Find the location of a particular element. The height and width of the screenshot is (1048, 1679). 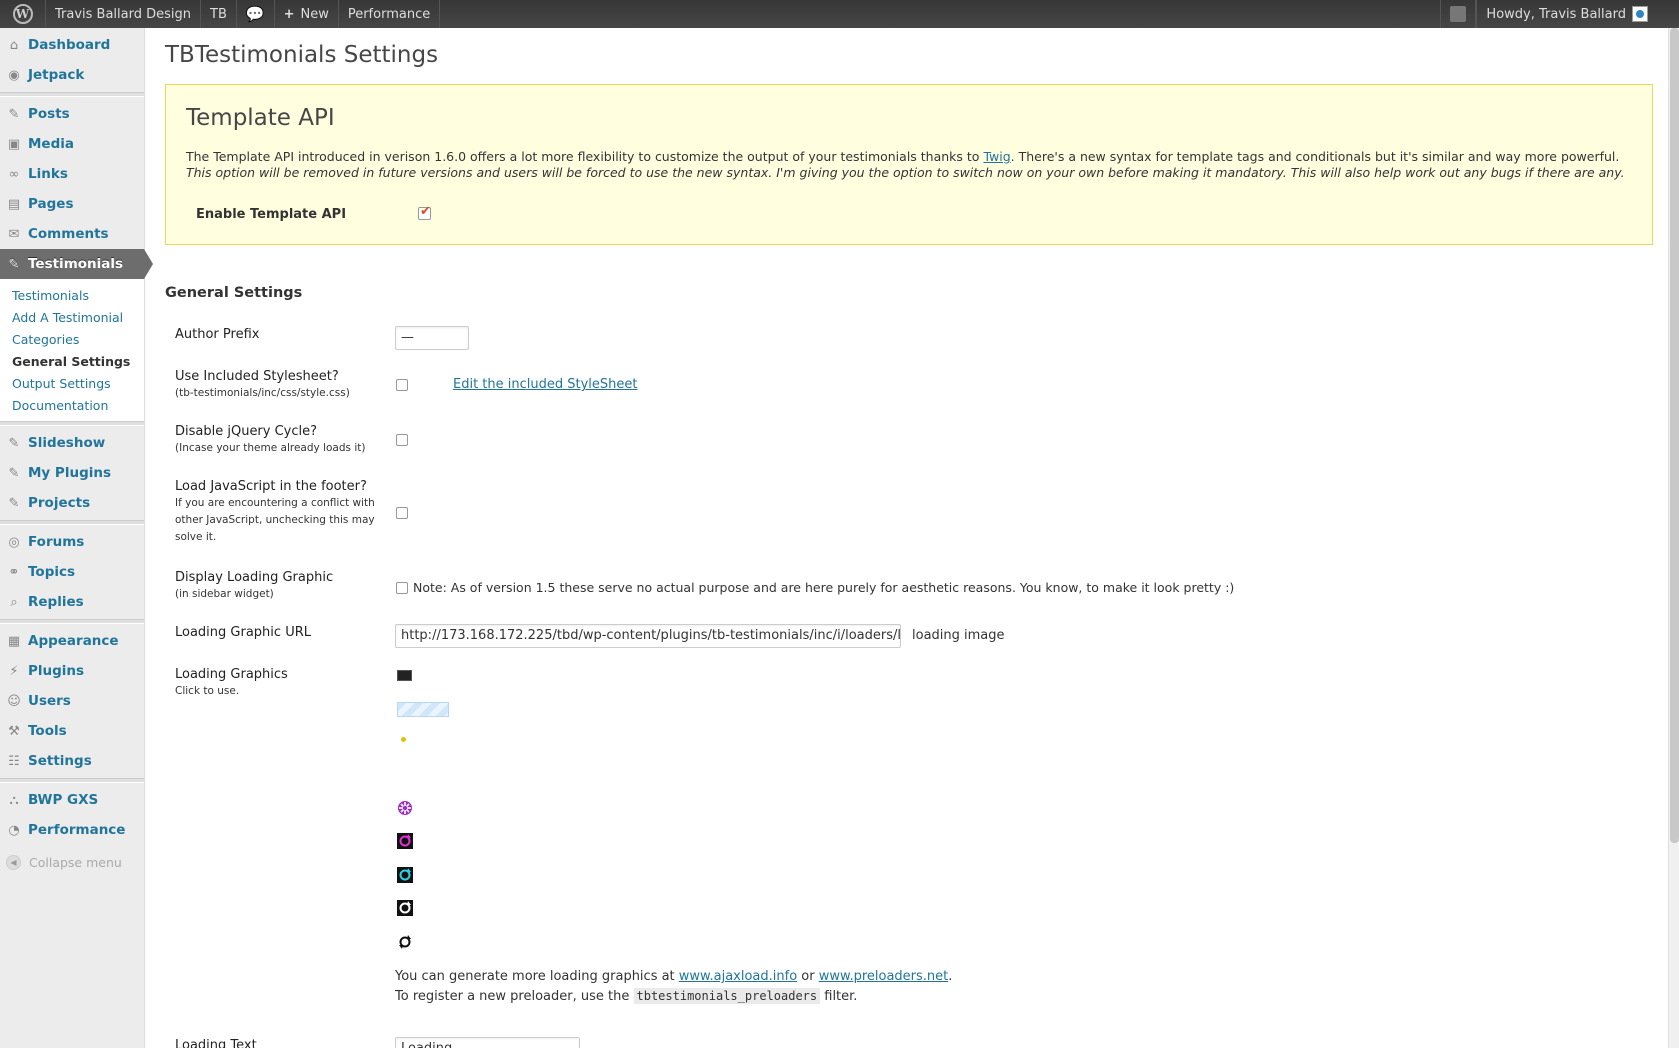

site-name-link: Travis Ballard Design is located at coordinates (124, 14).